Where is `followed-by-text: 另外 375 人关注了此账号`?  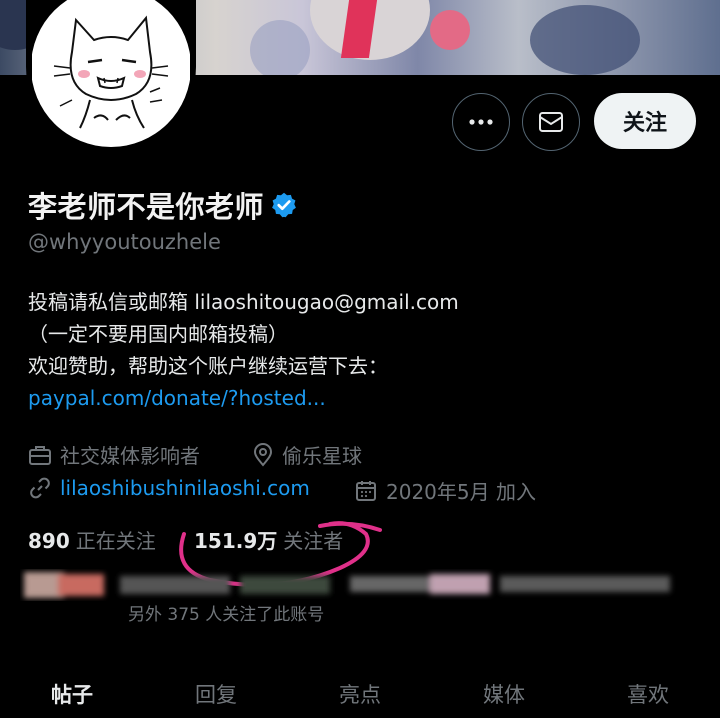
followed-by-text: 另外 375 人关注了此账号 is located at coordinates (226, 612).